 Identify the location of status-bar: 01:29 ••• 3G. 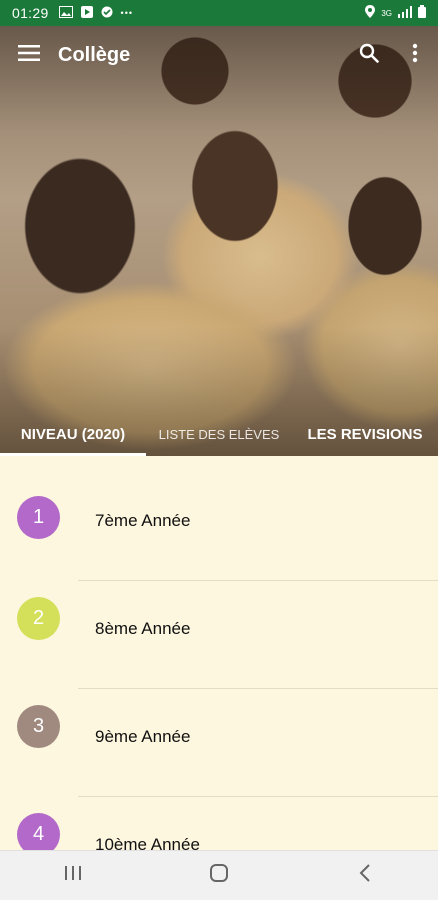
(219, 13).